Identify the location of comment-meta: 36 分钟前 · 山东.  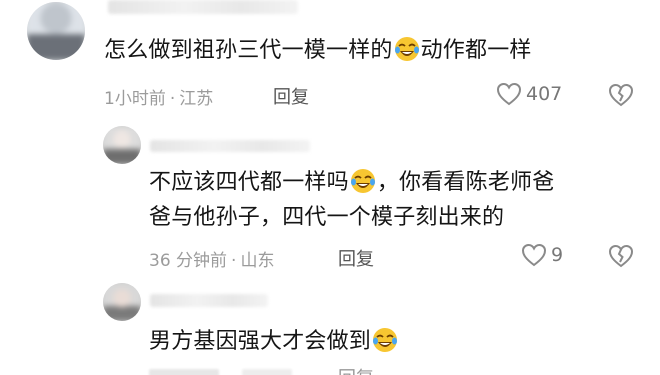
(211, 258).